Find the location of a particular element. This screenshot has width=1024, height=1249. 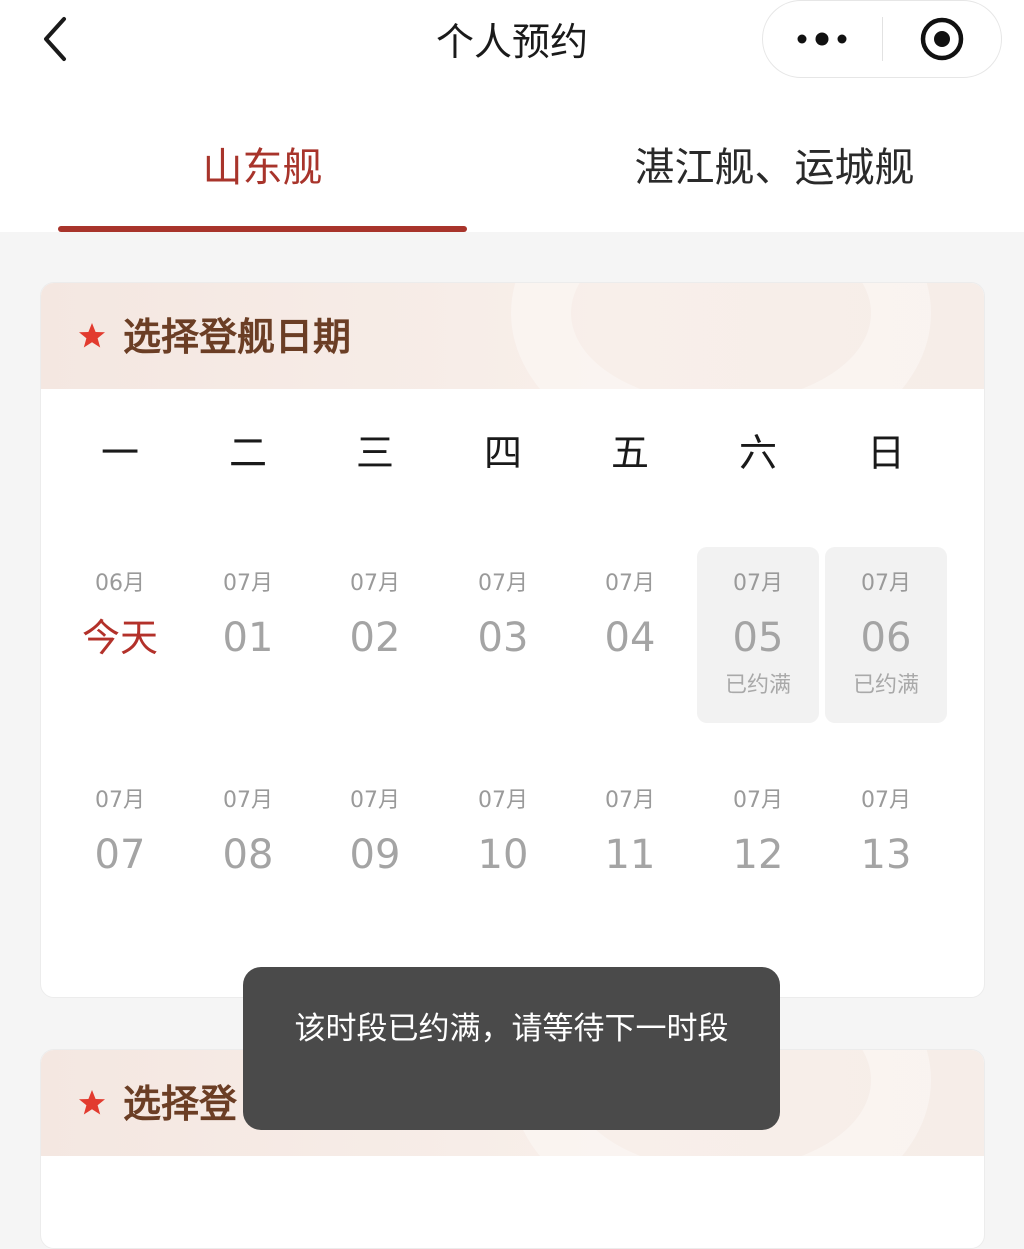

date-day: 06 is located at coordinates (886, 638).